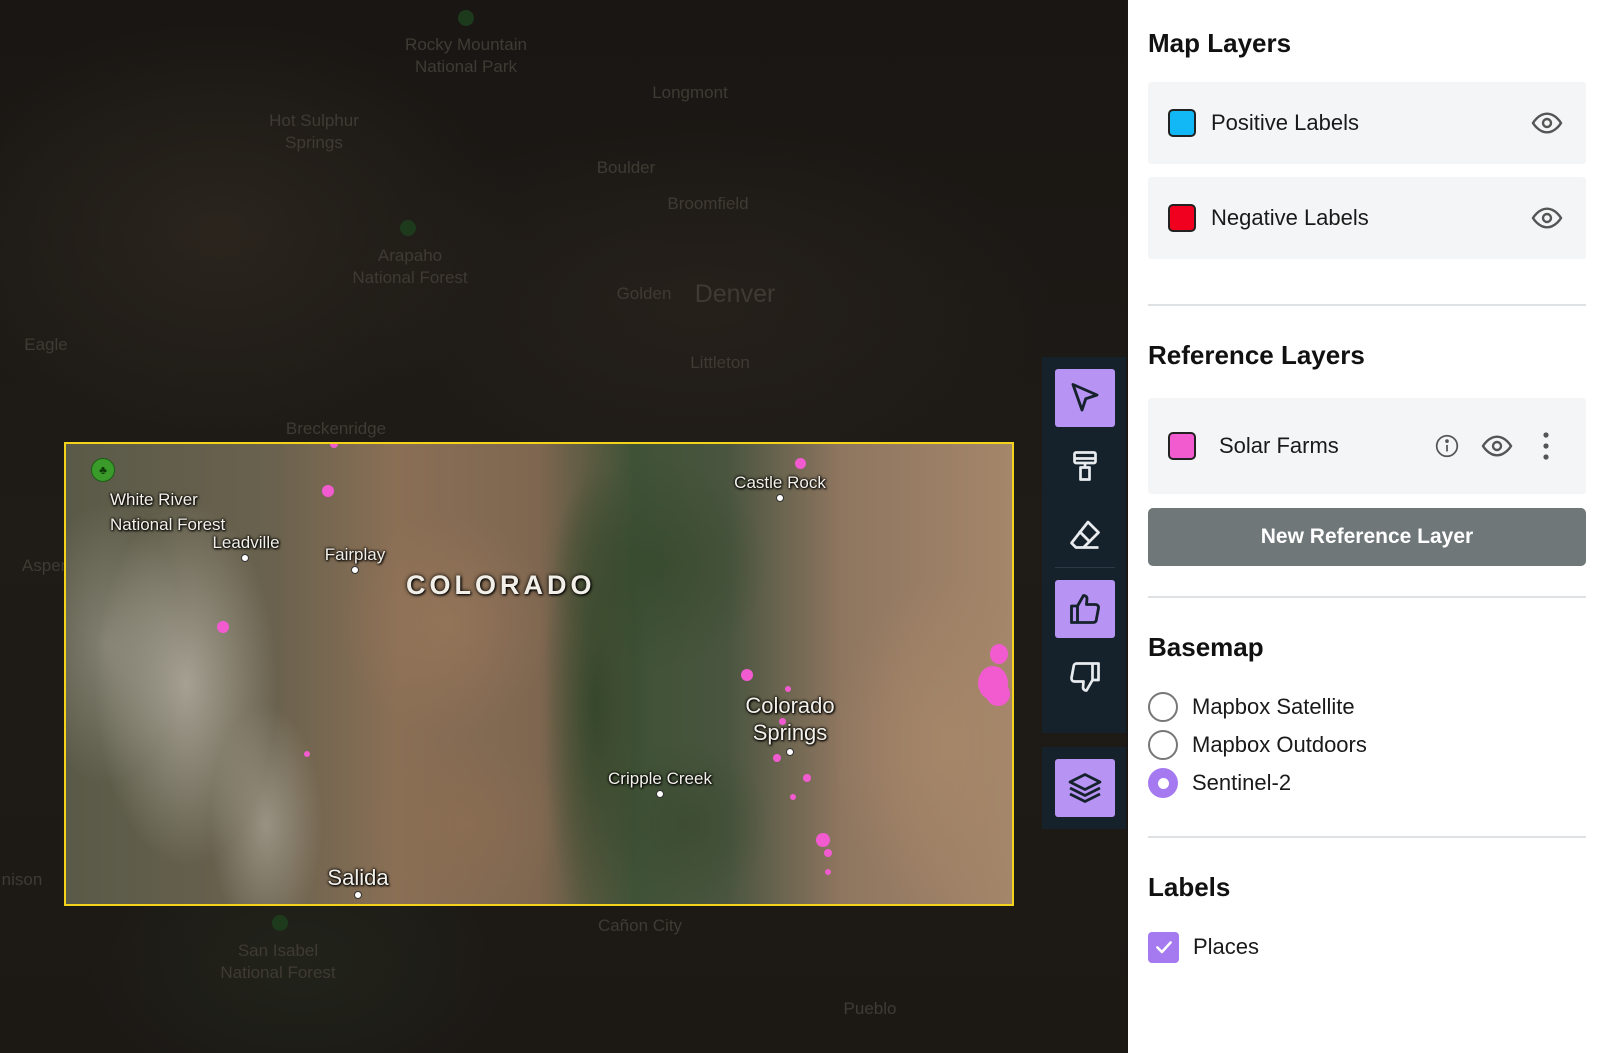  Describe the element at coordinates (168, 512) in the screenshot. I see `map-label-white-river: White River National Forest` at that location.